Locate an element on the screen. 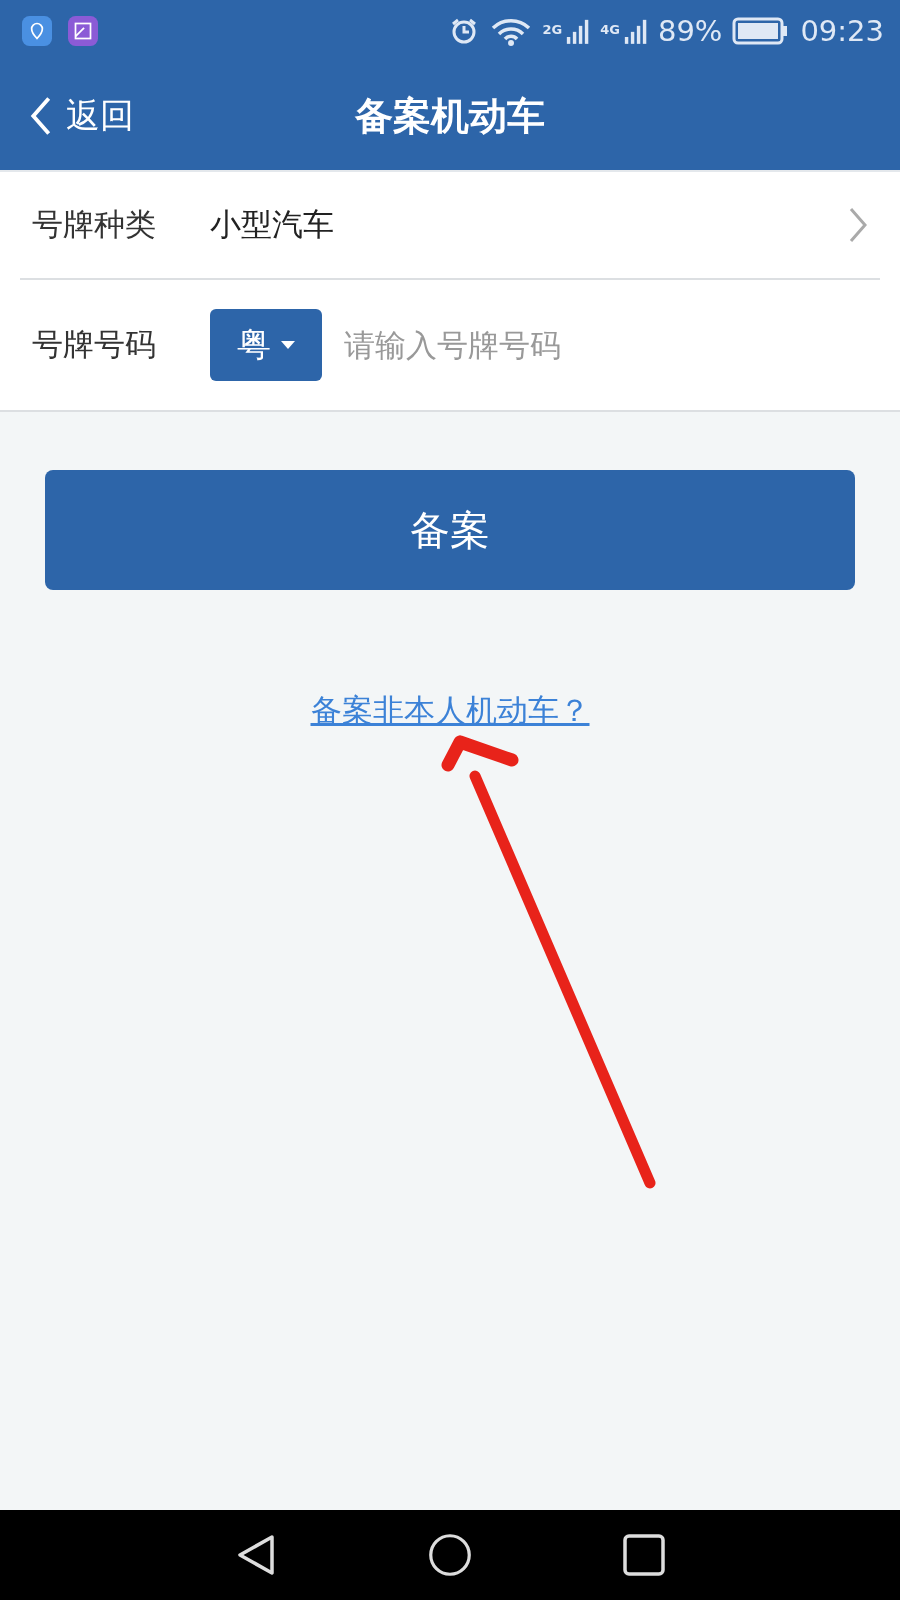 Image resolution: width=900 pixels, height=1600 pixels. network-label: 4G is located at coordinates (610, 29).